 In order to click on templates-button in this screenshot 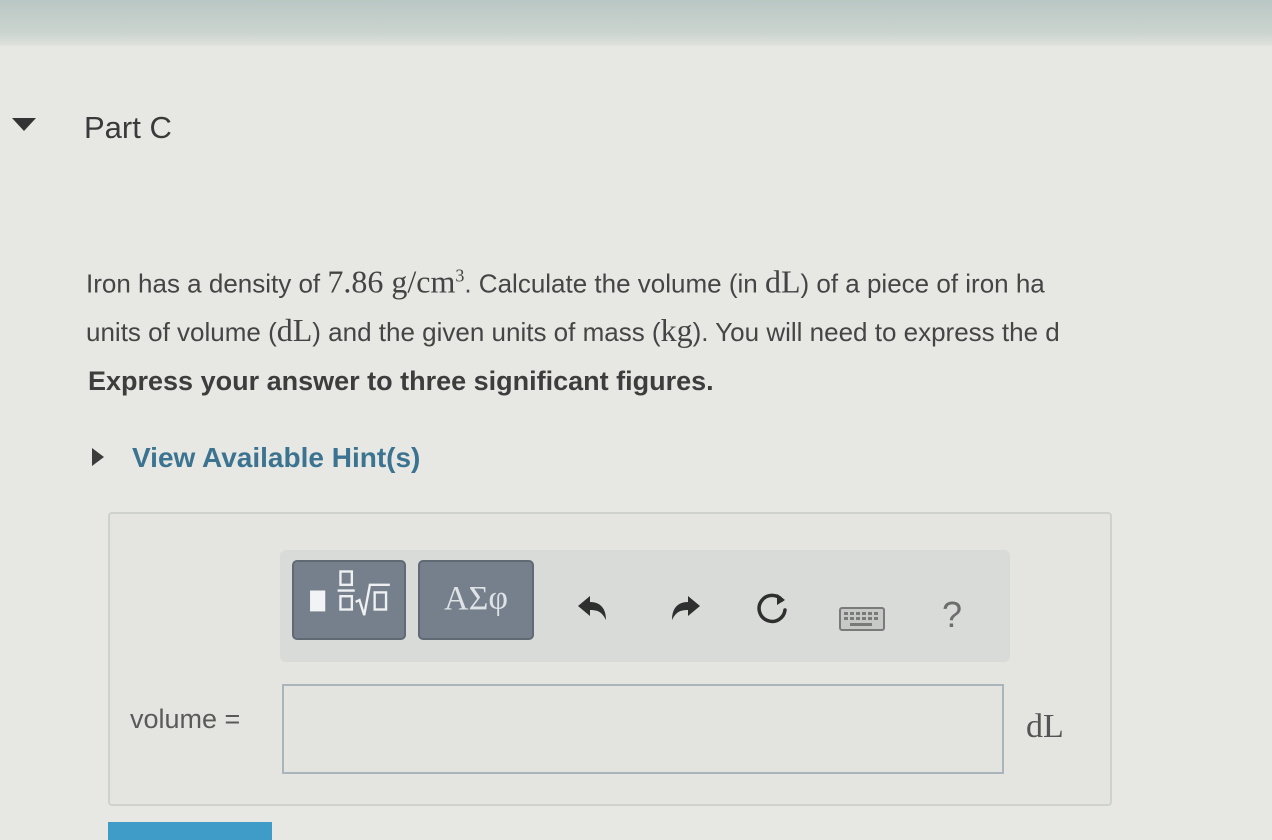, I will do `click(349, 600)`.